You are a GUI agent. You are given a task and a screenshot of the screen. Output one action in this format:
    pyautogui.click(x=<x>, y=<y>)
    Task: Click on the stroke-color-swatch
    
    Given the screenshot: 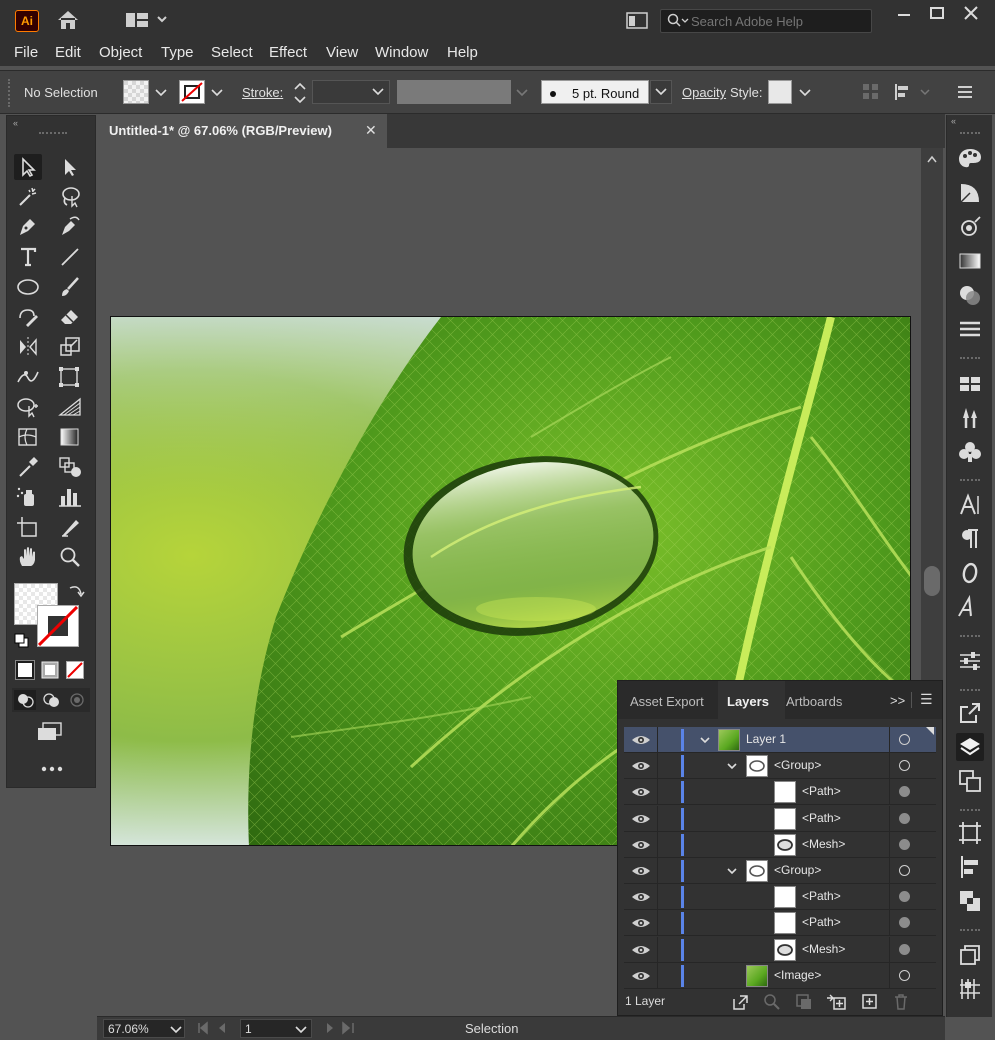 What is the action you would take?
    pyautogui.click(x=192, y=92)
    